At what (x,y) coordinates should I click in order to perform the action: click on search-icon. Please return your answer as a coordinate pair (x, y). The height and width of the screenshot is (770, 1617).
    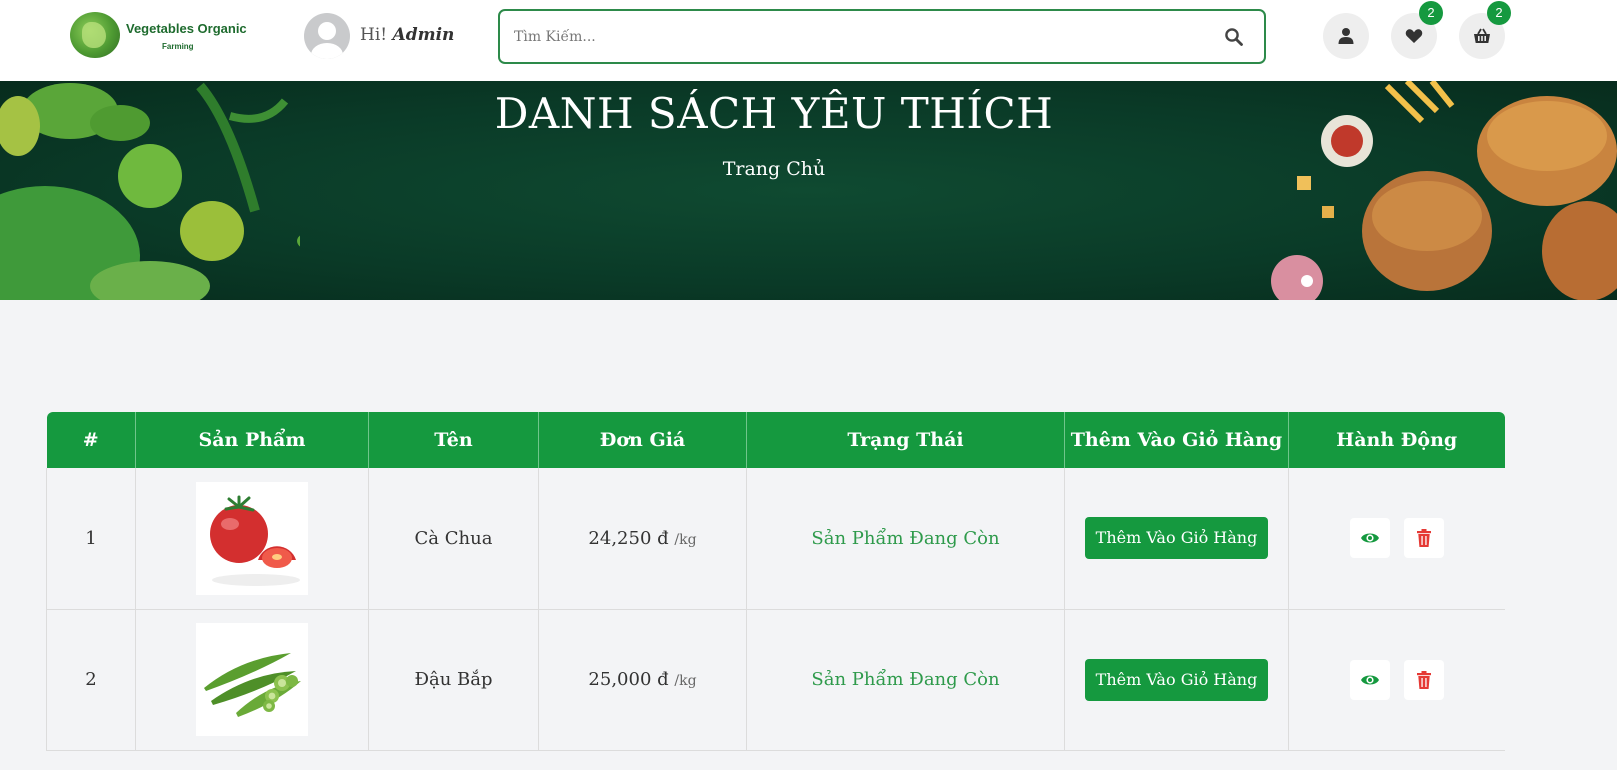
    Looking at the image, I should click on (1235, 38).